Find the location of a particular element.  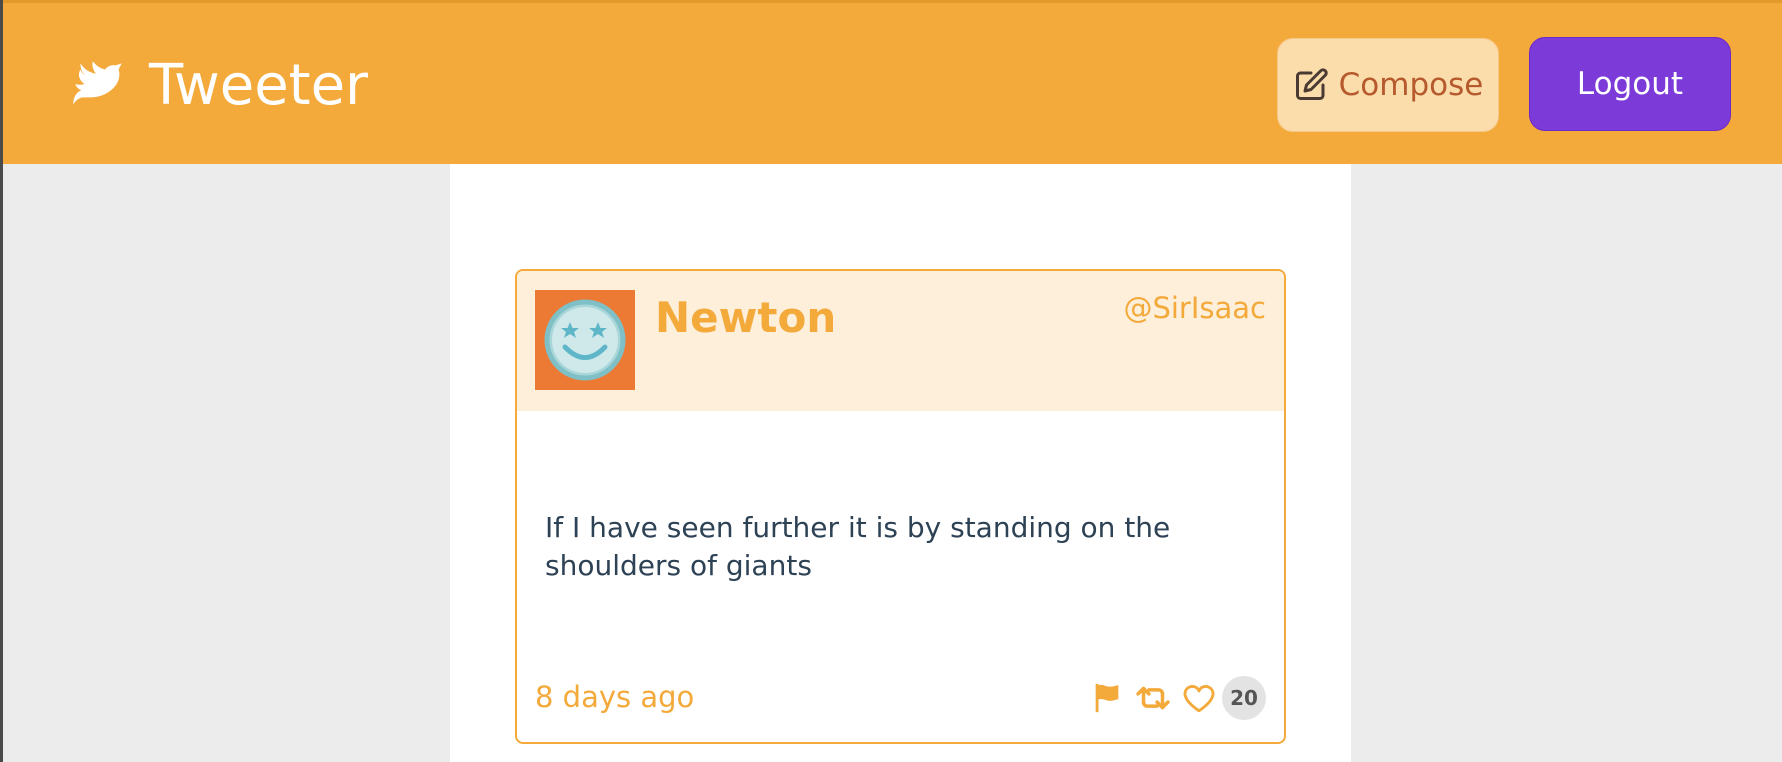

retweet-icon is located at coordinates (1153, 698).